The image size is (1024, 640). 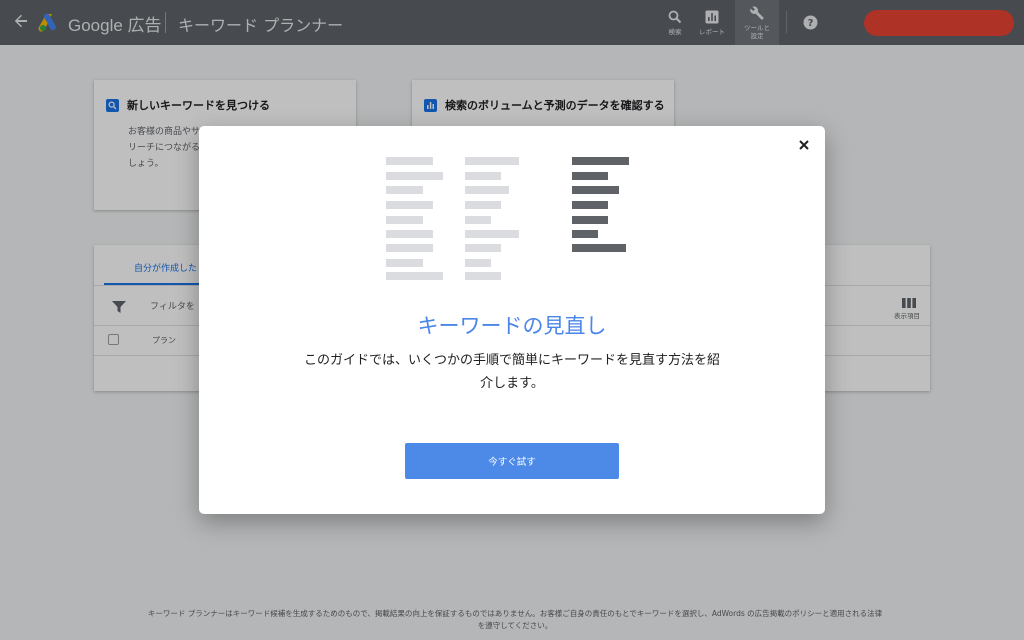 What do you see at coordinates (507, 218) in the screenshot?
I see `keyword-list-illustration` at bounding box center [507, 218].